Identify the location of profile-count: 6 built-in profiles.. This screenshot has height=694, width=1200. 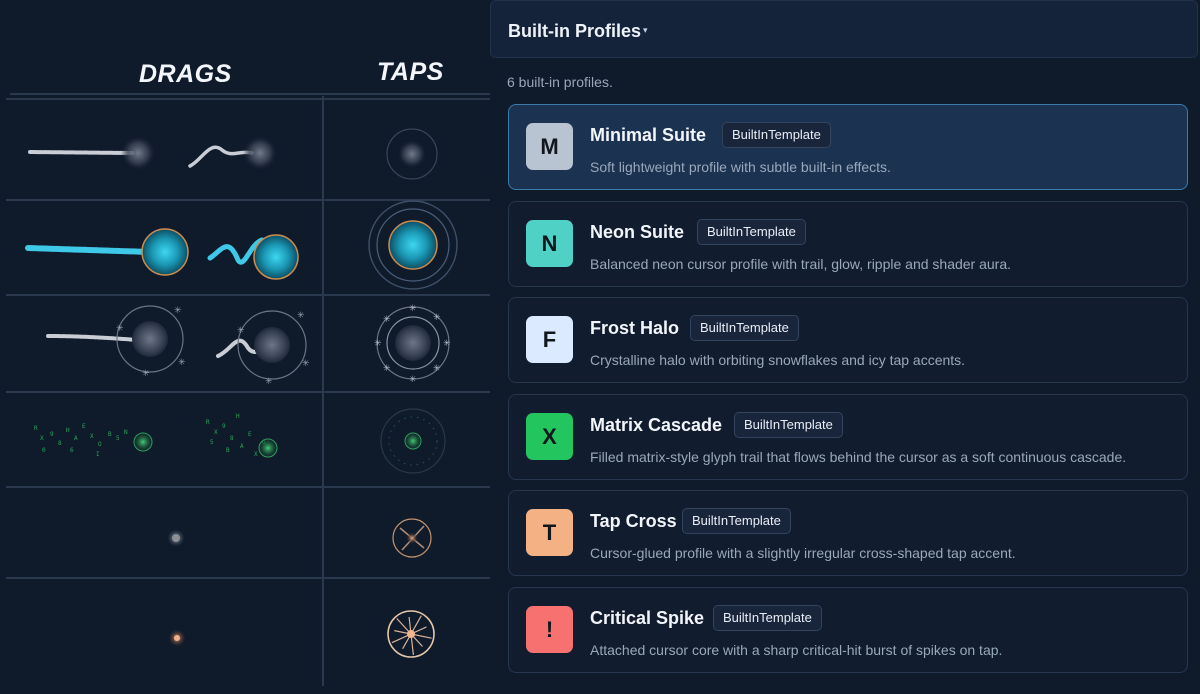
(560, 82).